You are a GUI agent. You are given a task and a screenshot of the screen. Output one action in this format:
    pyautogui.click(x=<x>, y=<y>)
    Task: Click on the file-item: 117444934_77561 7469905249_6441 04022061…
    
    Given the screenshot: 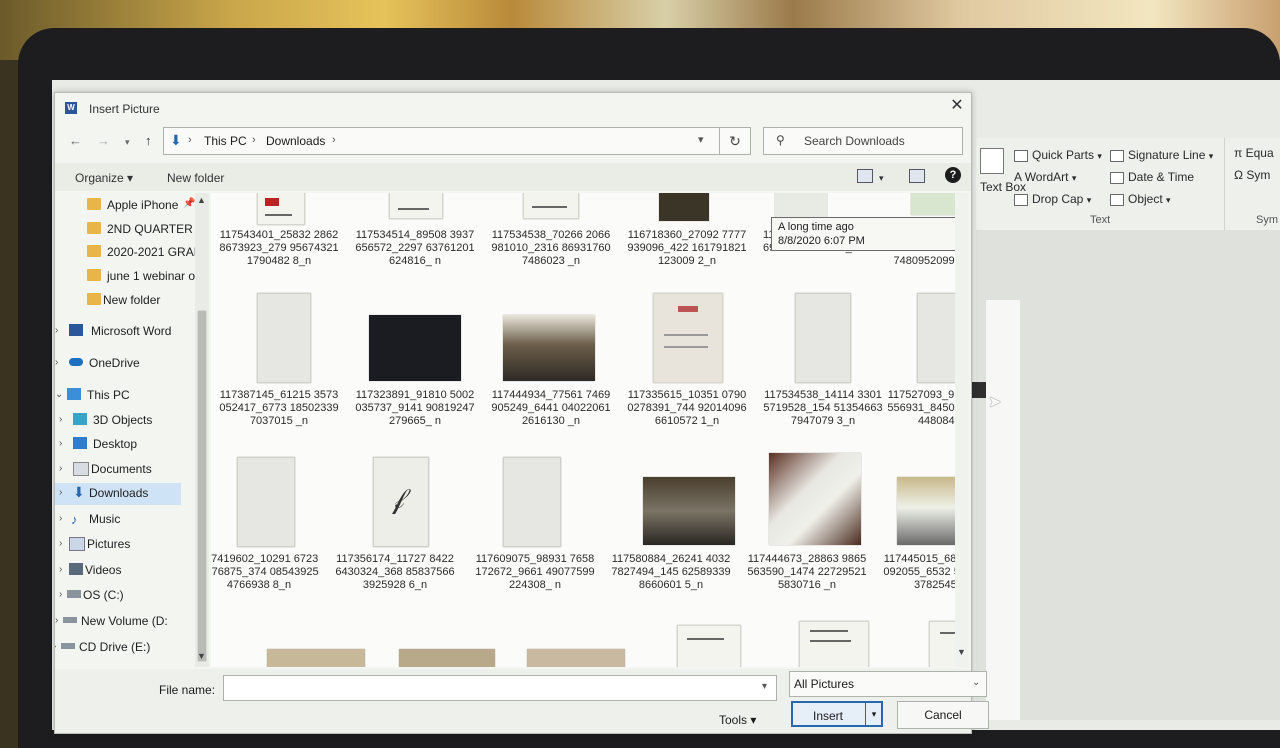 What is the action you would take?
    pyautogui.click(x=551, y=368)
    